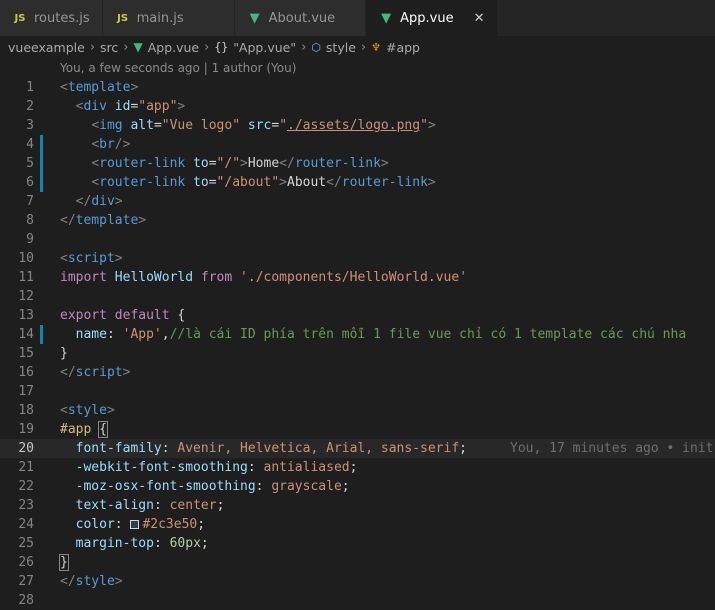  What do you see at coordinates (184, 486) in the screenshot?
I see `code-line-22: 22 -moz-osx-font-smoothing: grayscale;` at bounding box center [184, 486].